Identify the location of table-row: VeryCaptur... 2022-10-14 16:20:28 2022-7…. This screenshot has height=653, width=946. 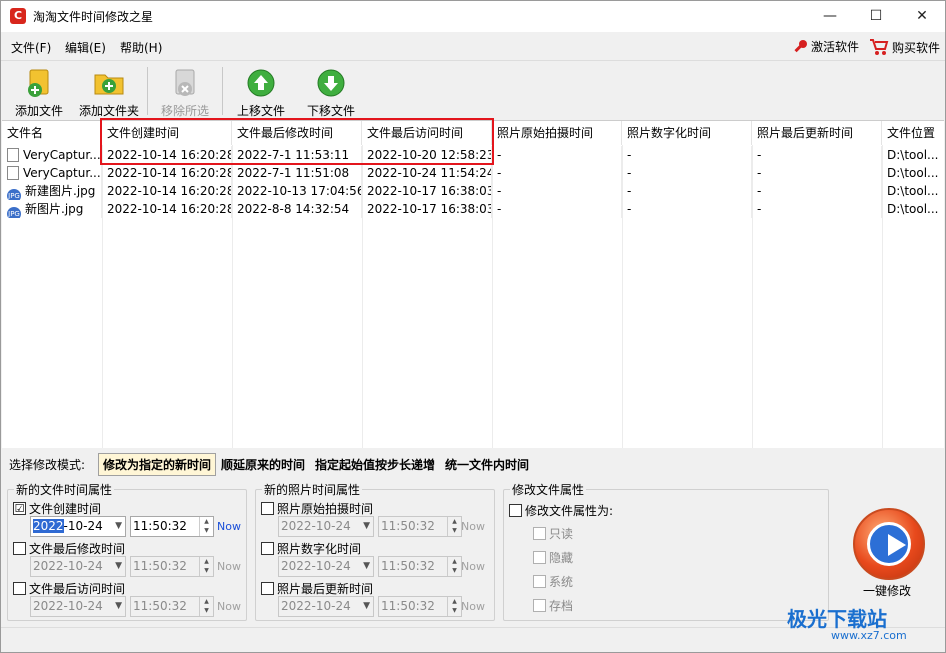
(473, 173).